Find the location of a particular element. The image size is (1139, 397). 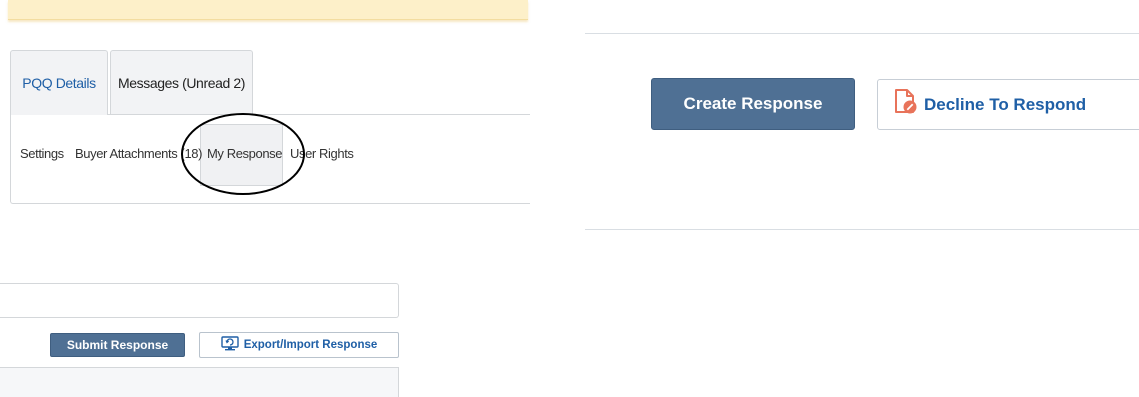

submit-response-label: Submit Response is located at coordinates (117, 345).